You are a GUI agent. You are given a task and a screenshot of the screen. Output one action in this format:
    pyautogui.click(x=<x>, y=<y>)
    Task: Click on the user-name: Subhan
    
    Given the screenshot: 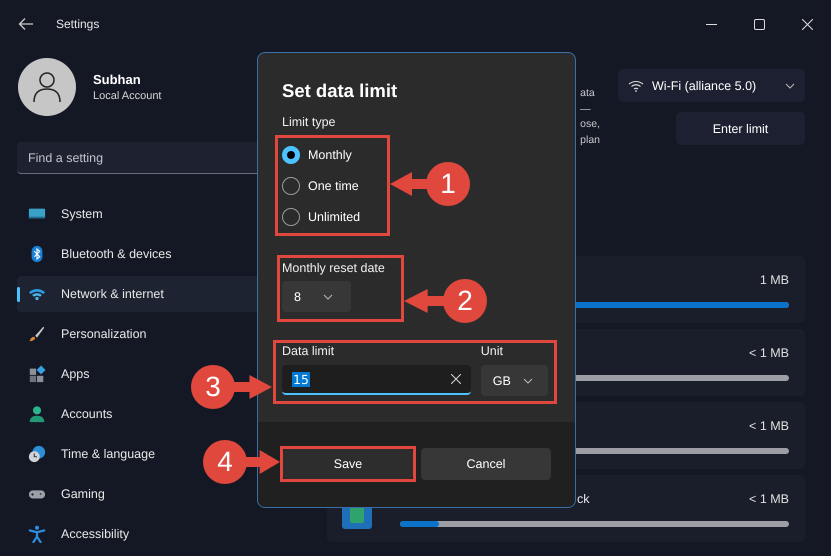 What is the action you would take?
    pyautogui.click(x=117, y=79)
    